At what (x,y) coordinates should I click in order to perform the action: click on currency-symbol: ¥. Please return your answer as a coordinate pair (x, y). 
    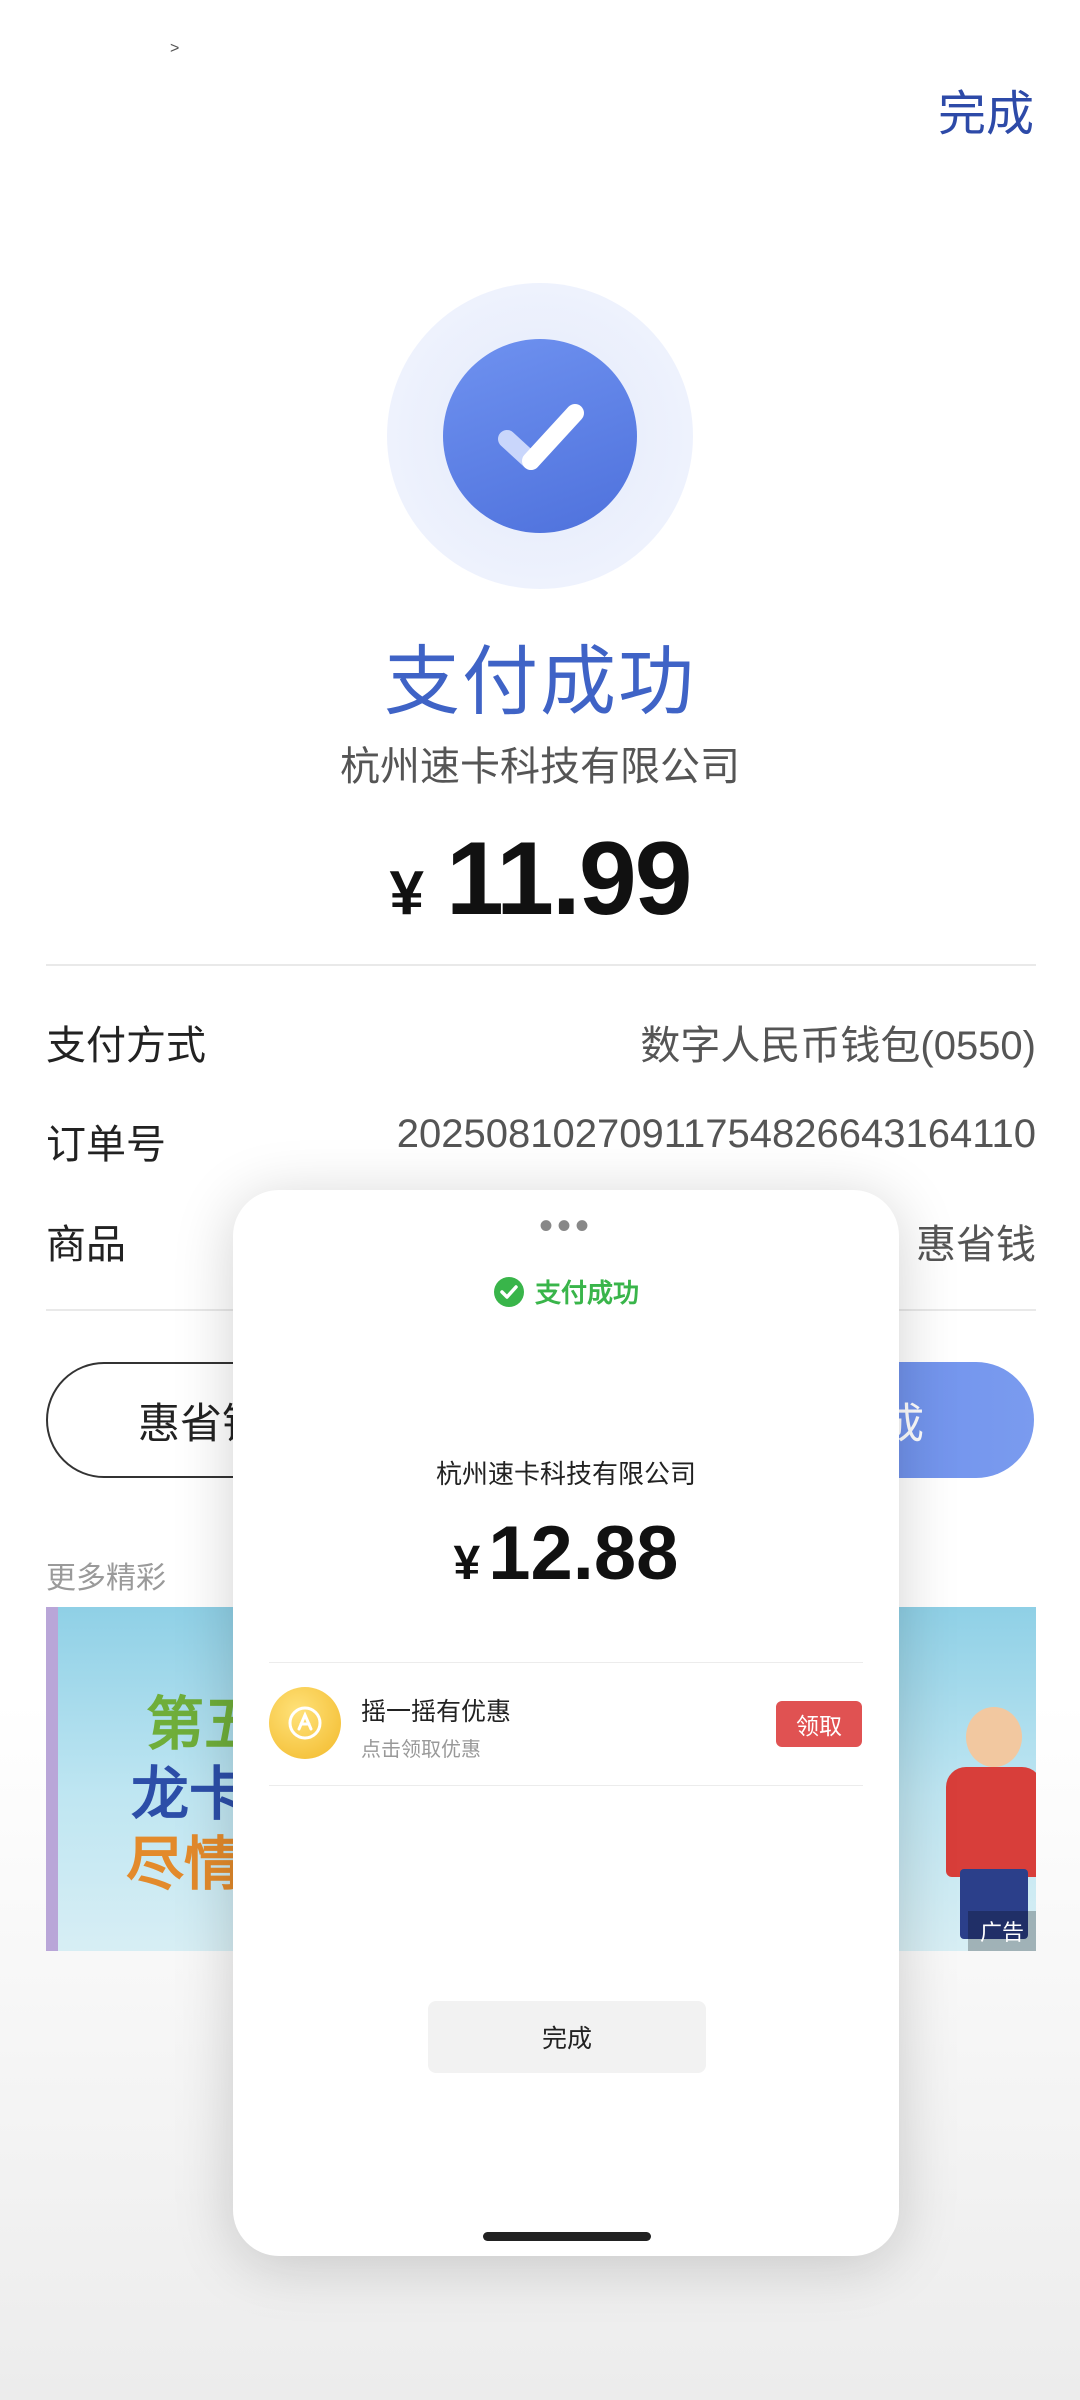
    Looking at the image, I should click on (406, 893).